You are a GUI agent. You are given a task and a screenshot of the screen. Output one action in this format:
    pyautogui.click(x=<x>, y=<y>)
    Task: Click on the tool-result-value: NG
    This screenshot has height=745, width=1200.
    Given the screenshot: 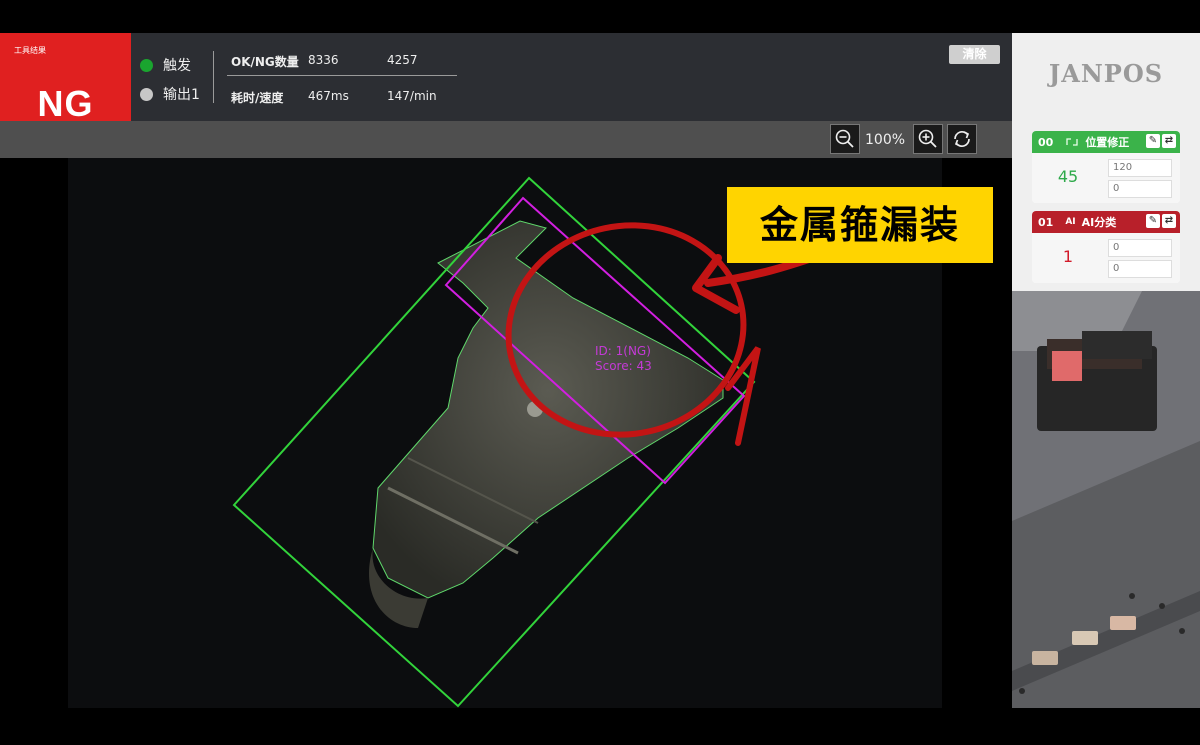 What is the action you would take?
    pyautogui.click(x=65, y=103)
    